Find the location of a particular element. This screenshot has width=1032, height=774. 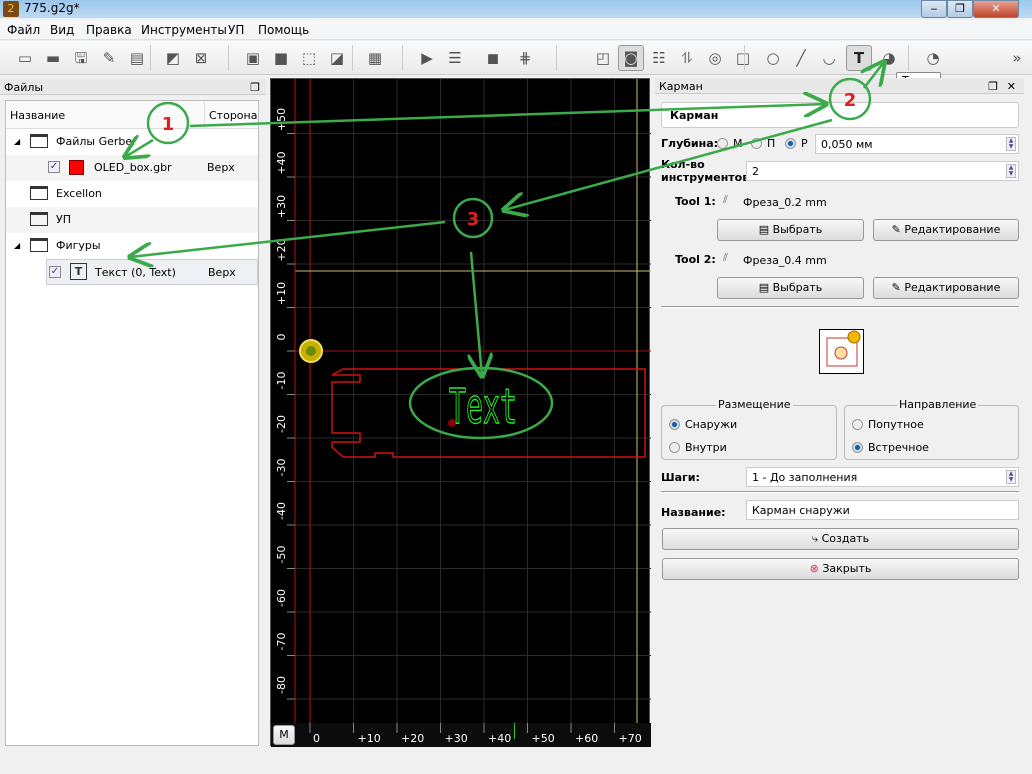

zoom-grid-icon: ▦ is located at coordinates (375, 58).